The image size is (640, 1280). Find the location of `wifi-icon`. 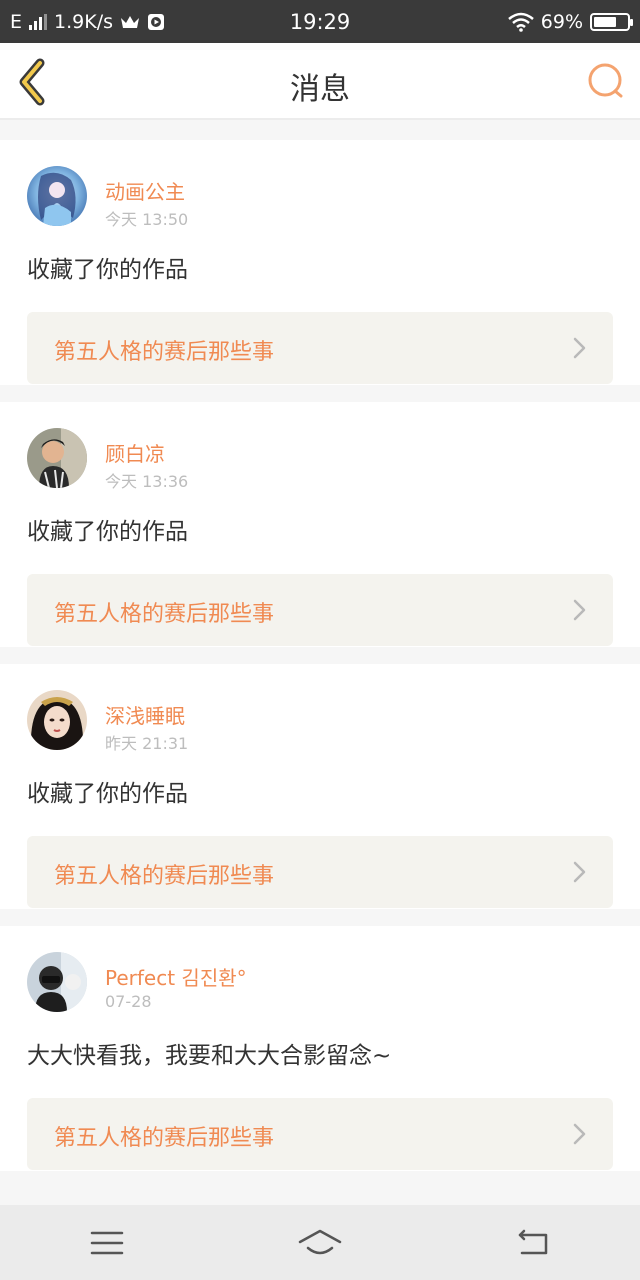

wifi-icon is located at coordinates (520, 22).